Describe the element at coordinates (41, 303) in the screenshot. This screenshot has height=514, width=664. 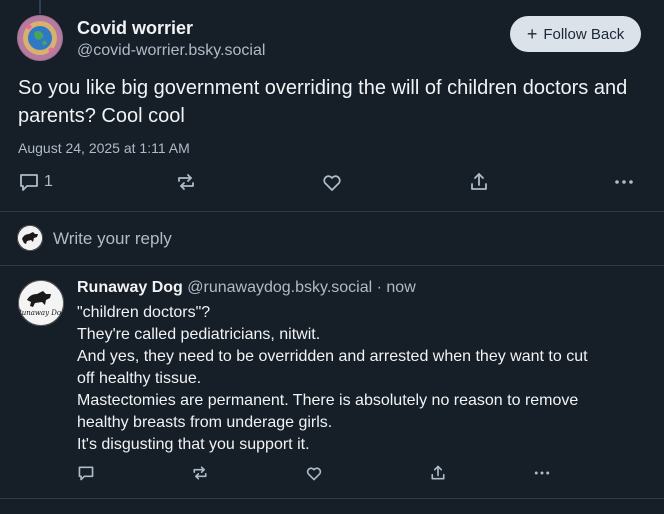
I see `reply-author-avatar: Runaway Dog` at that location.